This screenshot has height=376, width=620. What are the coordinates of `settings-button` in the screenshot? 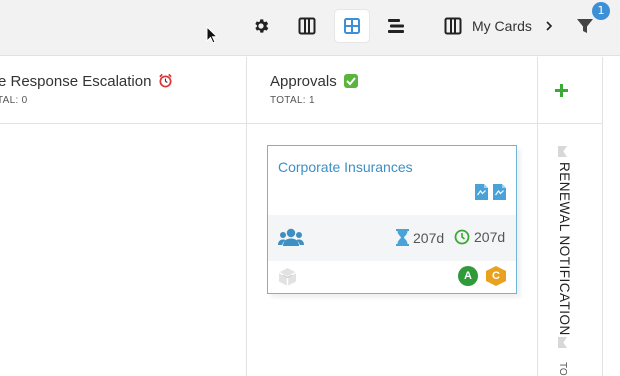 It's located at (261, 26).